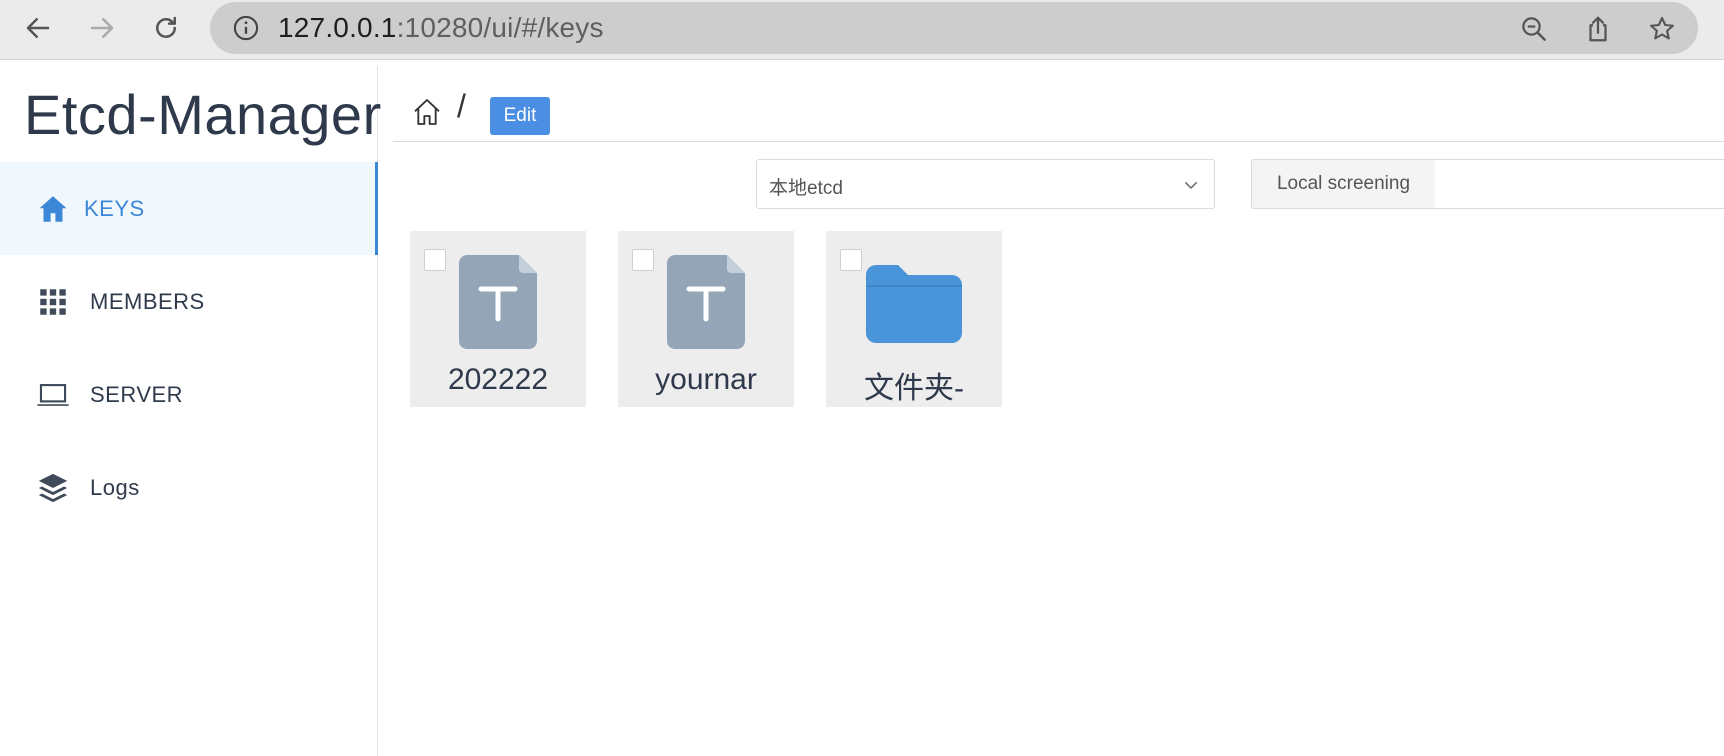 The width and height of the screenshot is (1724, 756). What do you see at coordinates (147, 301) in the screenshot?
I see `sidebar-item-label: MEMBERS` at bounding box center [147, 301].